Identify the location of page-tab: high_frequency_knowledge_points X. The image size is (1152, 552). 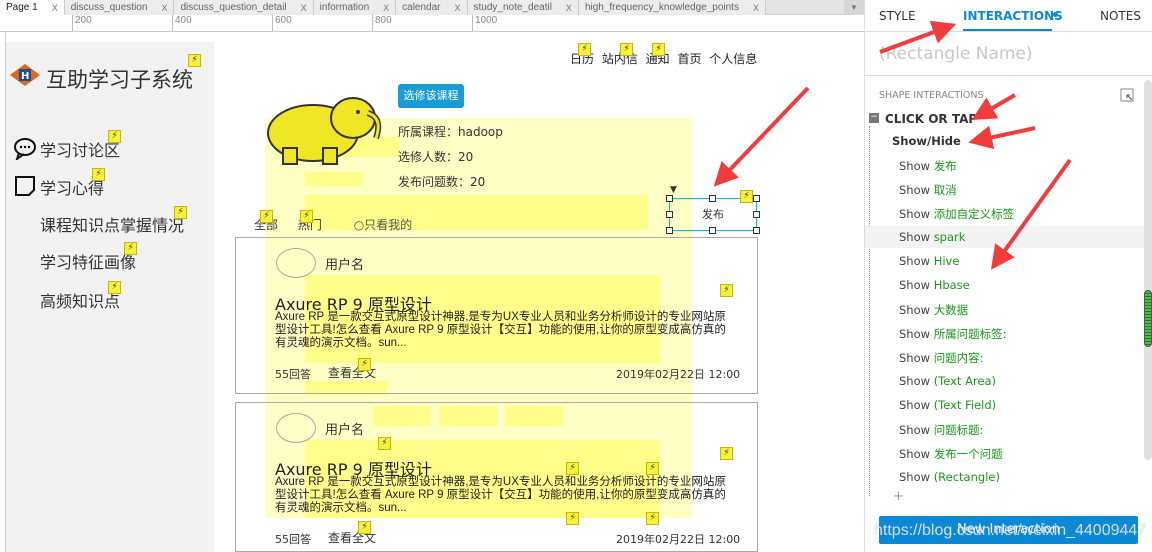
(672, 7).